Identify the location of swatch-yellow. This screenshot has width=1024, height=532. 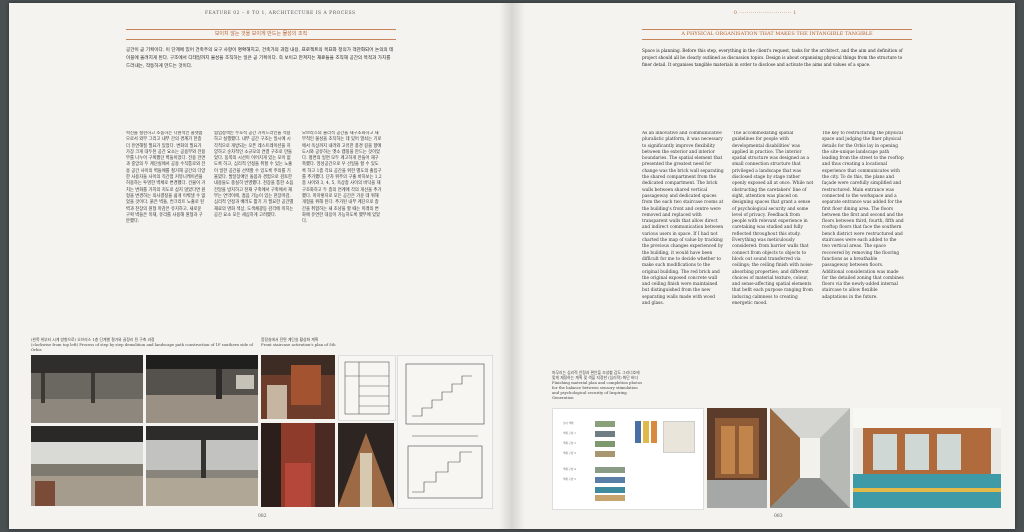
(646, 432).